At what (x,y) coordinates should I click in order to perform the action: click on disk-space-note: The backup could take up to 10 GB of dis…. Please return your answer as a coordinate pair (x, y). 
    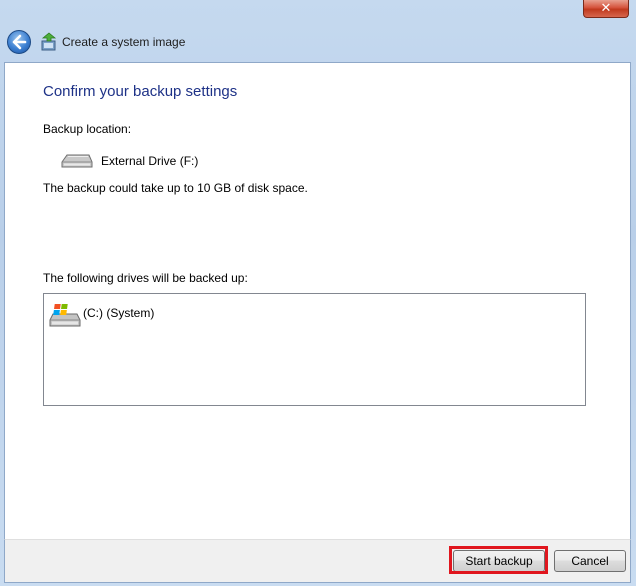
    Looking at the image, I should click on (175, 188).